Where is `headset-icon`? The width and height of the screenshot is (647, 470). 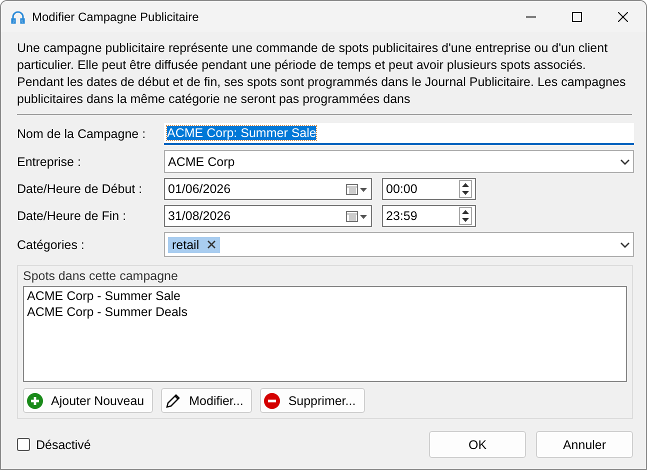 headset-icon is located at coordinates (18, 16).